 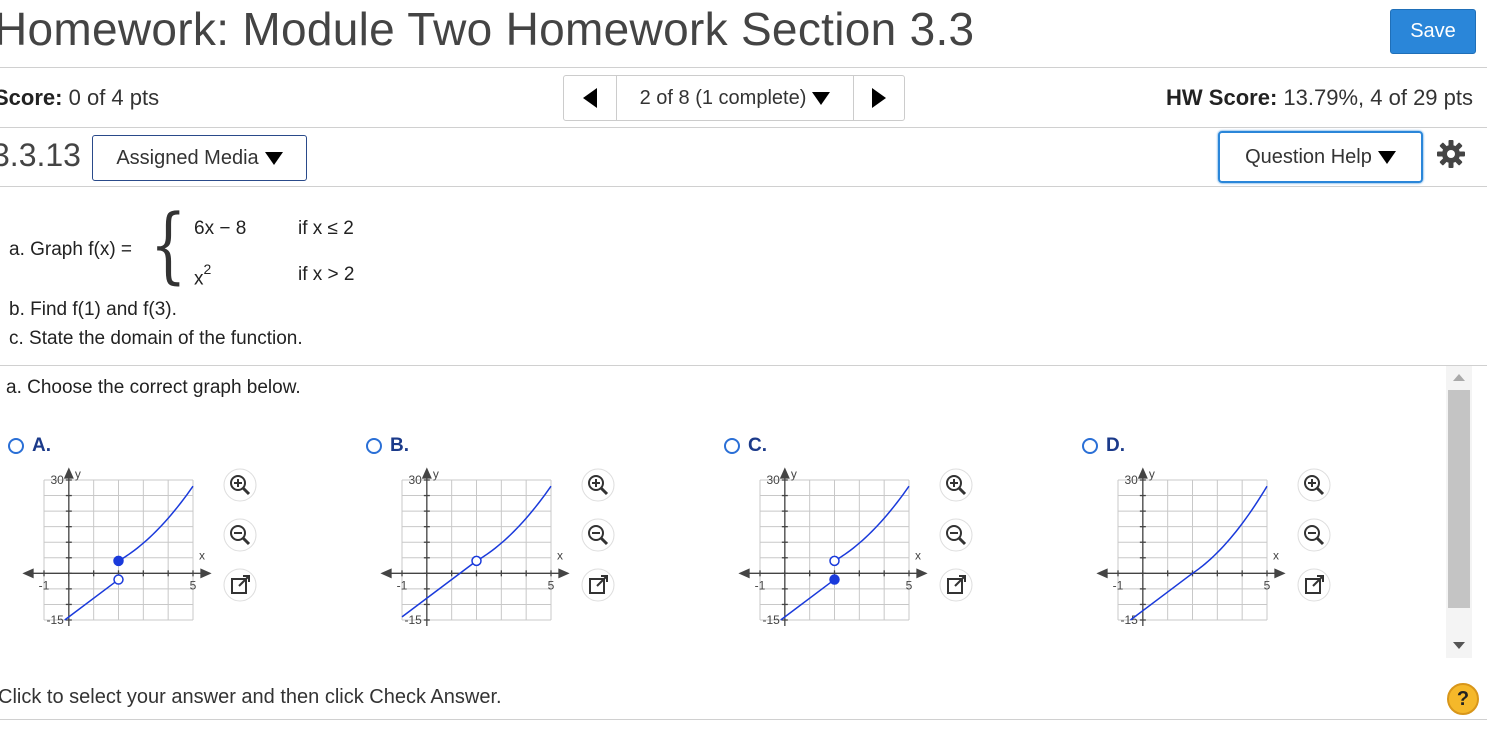 I want to click on arrow-right-icon, so click(x=879, y=98).